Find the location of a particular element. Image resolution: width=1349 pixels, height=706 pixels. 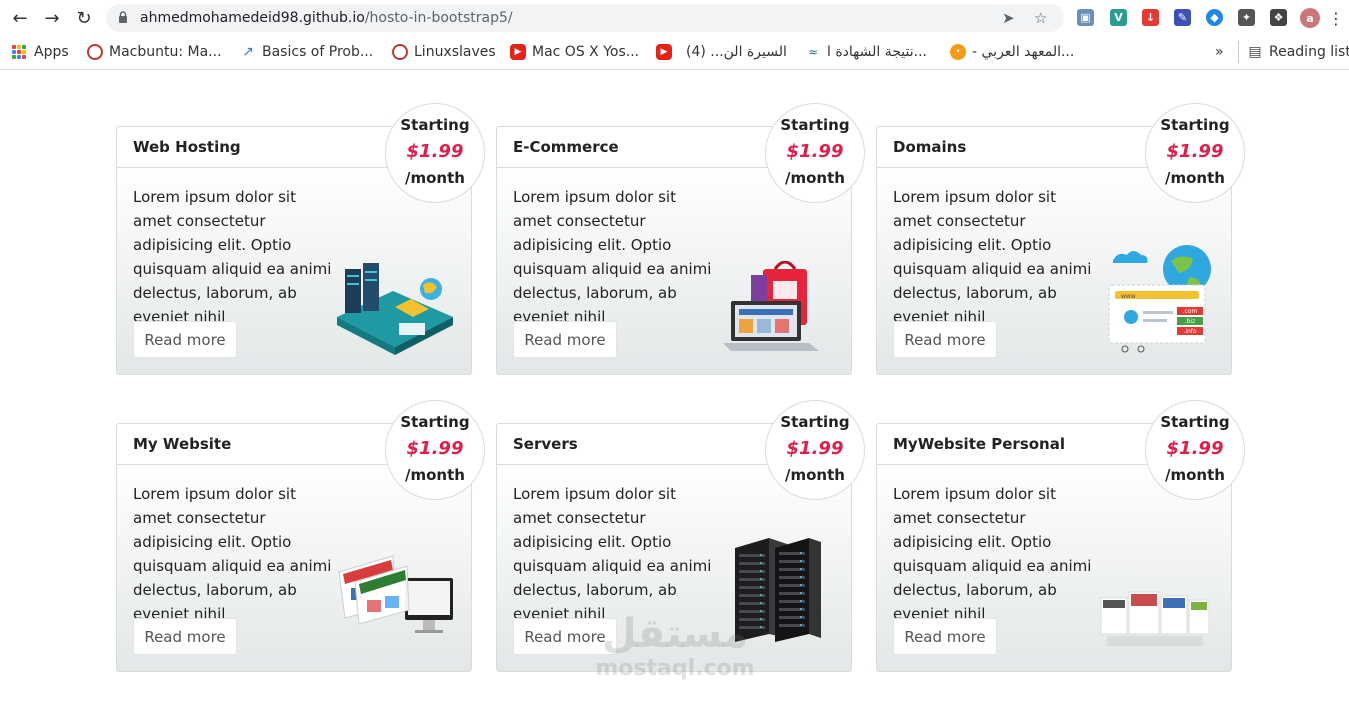

personal-site-mockups-image is located at coordinates (1155, 619).